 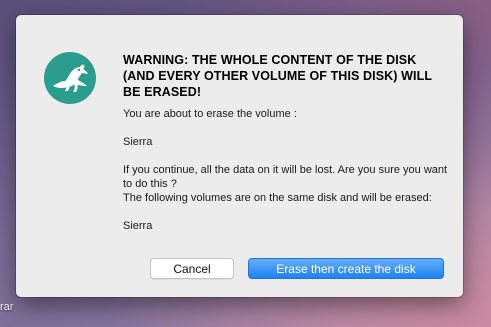 I want to click on desktop-label: rar, so click(x=7, y=307).